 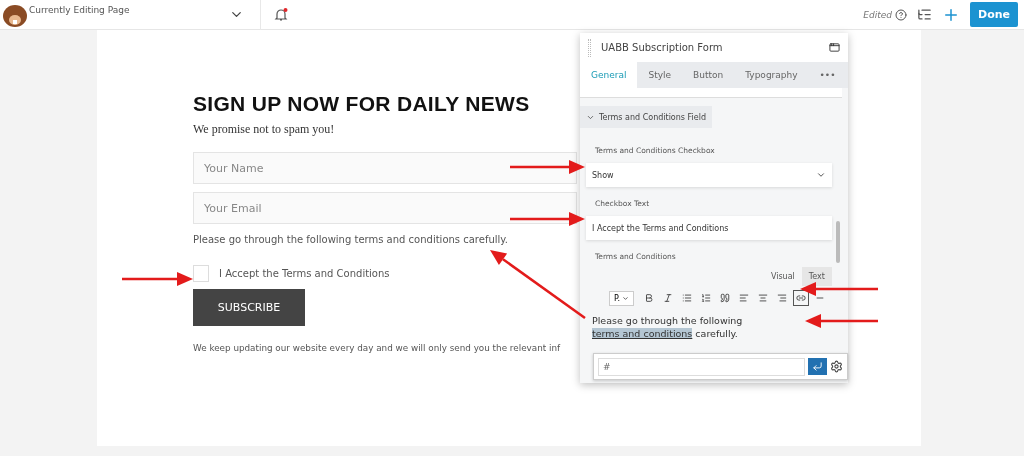 What do you see at coordinates (838, 242) in the screenshot?
I see `scrollbar` at bounding box center [838, 242].